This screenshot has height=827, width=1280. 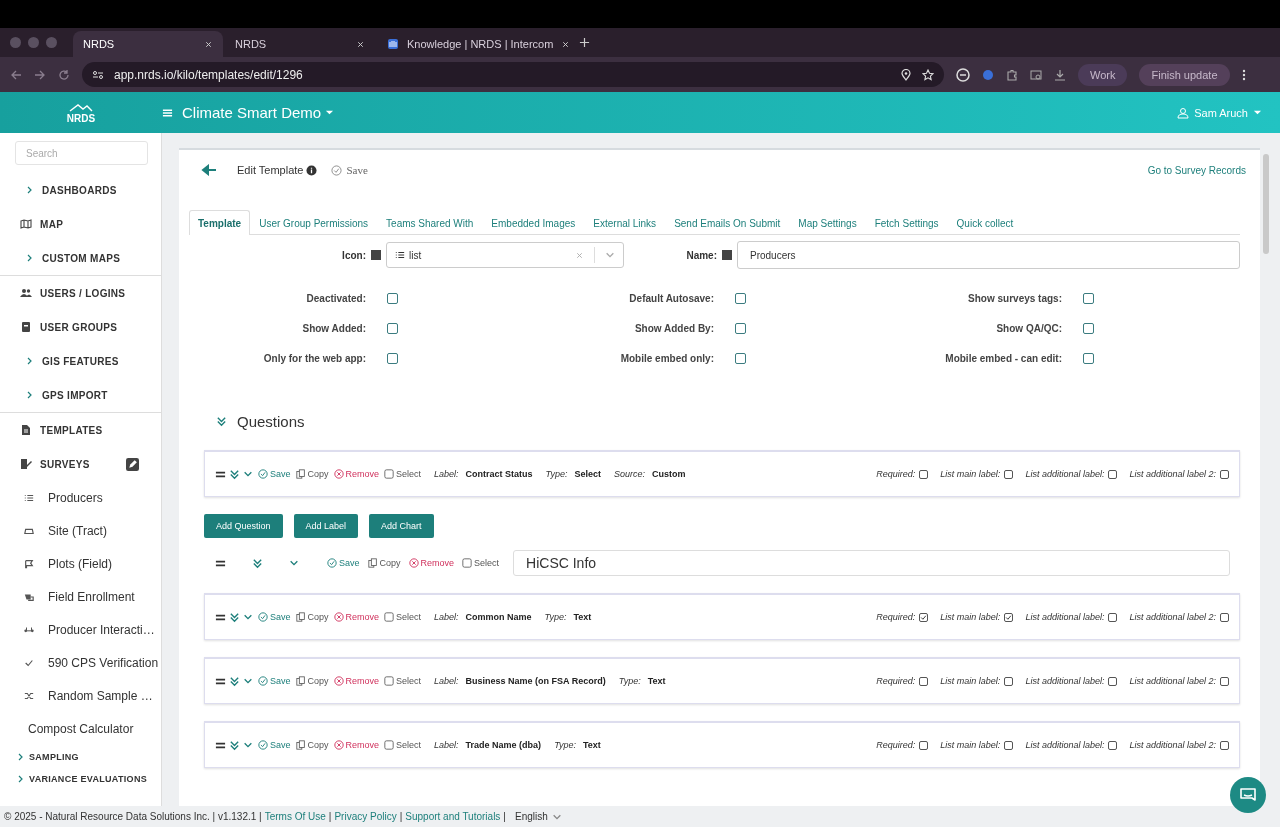 I want to click on survey-records-link: Go to Survey Records, so click(x=1196, y=170).